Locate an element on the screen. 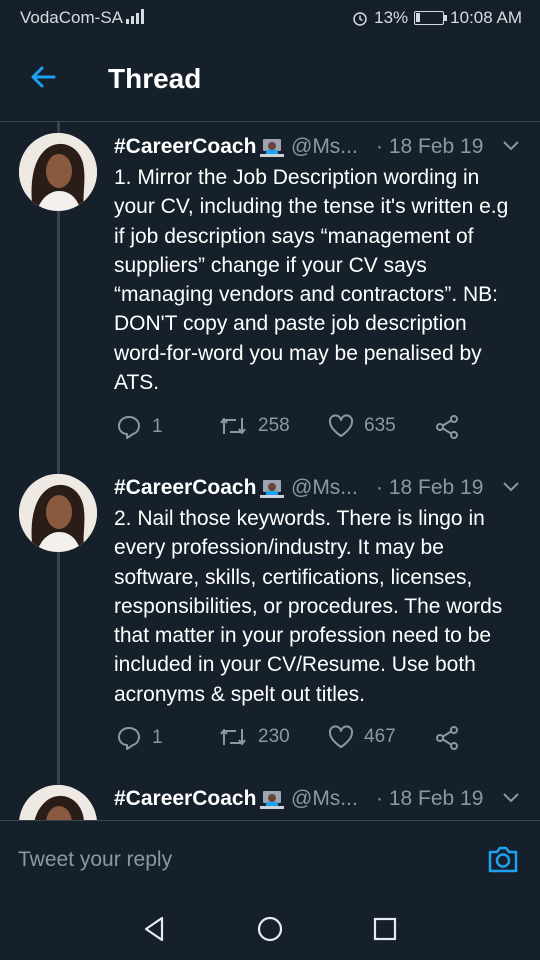 The image size is (540, 960). system-nav-bar is located at coordinates (270, 930).